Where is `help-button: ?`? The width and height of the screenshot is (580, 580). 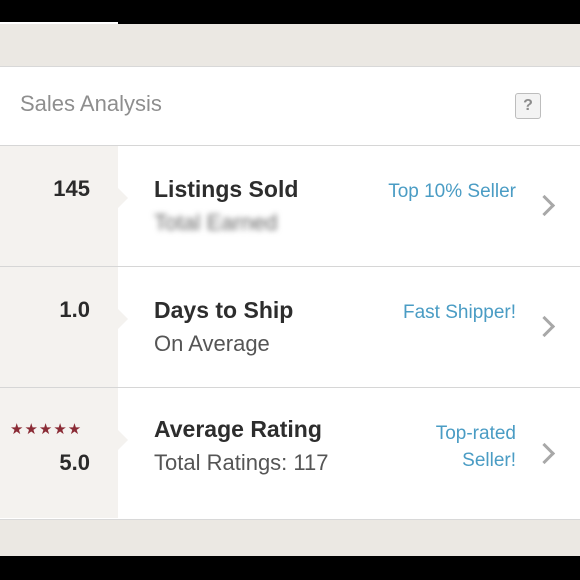 help-button: ? is located at coordinates (528, 106).